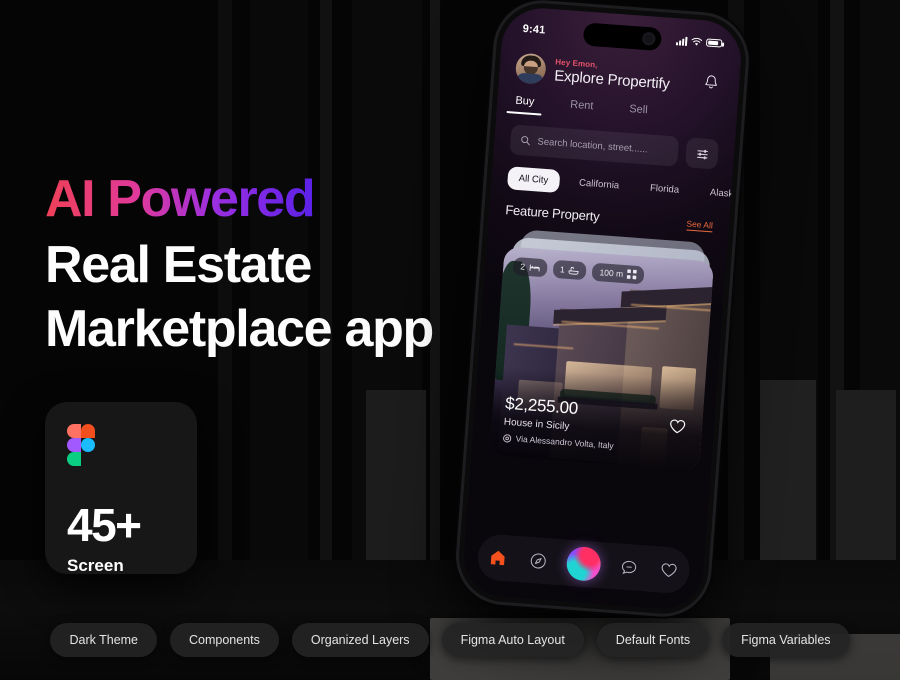 This screenshot has height=680, width=900. Describe the element at coordinates (178, 265) in the screenshot. I see `hero-line-2: Real Estate` at that location.